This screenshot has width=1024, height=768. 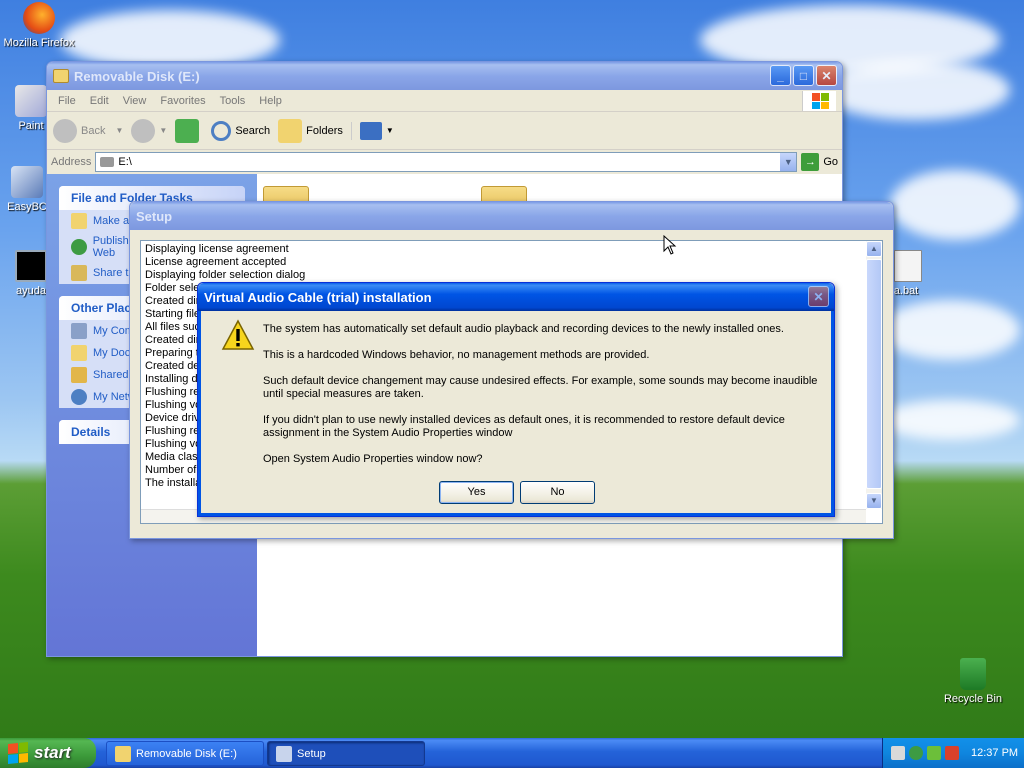 I want to click on tray-shield-icon, so click(x=952, y=753).